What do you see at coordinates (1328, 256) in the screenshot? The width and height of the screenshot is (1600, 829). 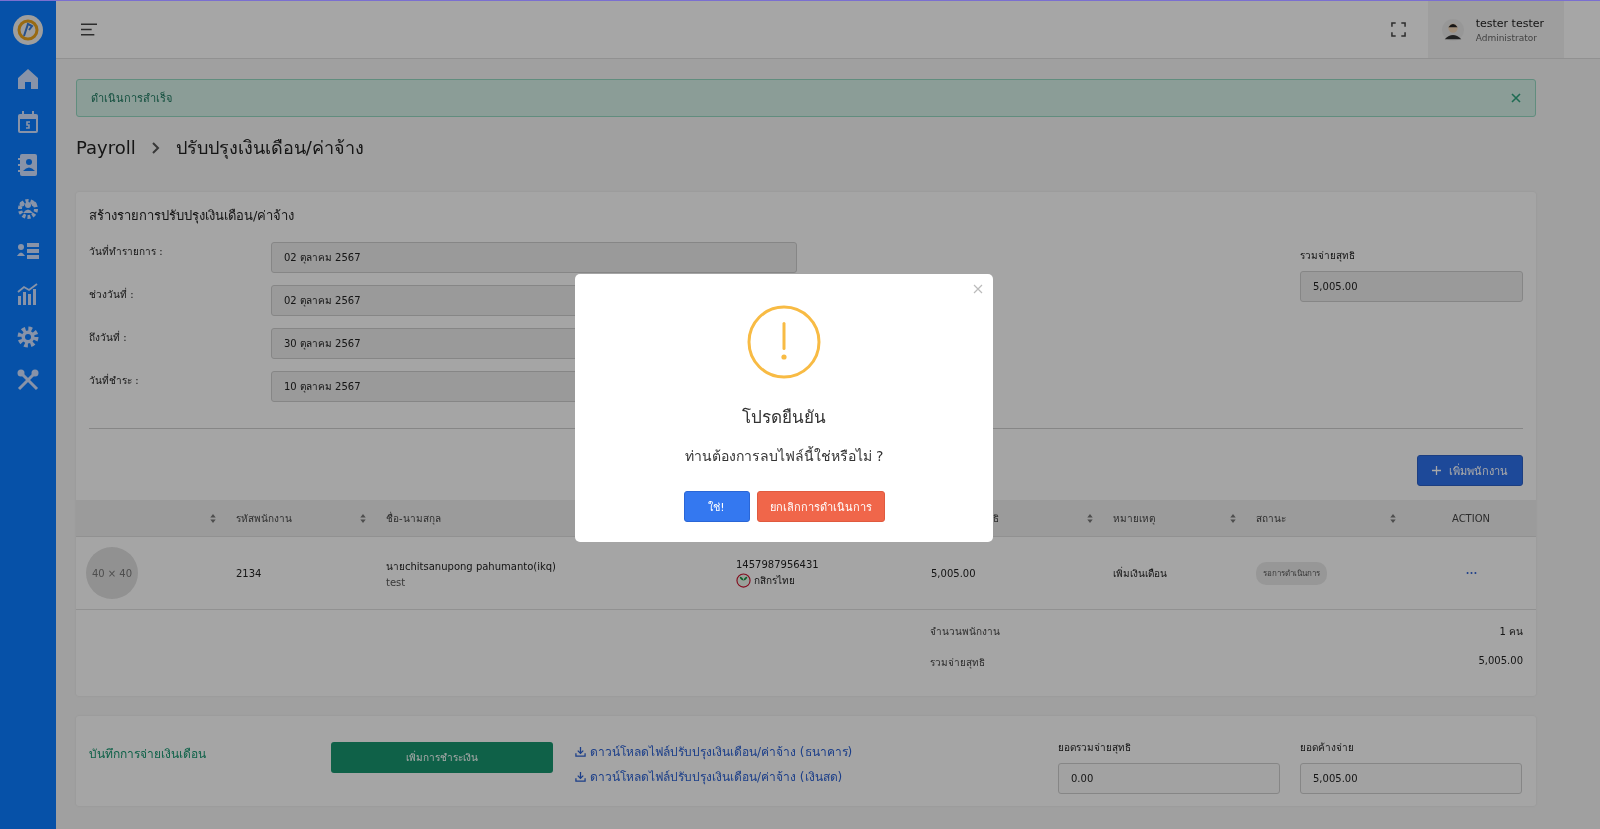 I see `field-label: รวมจ่ายสุทธิ` at bounding box center [1328, 256].